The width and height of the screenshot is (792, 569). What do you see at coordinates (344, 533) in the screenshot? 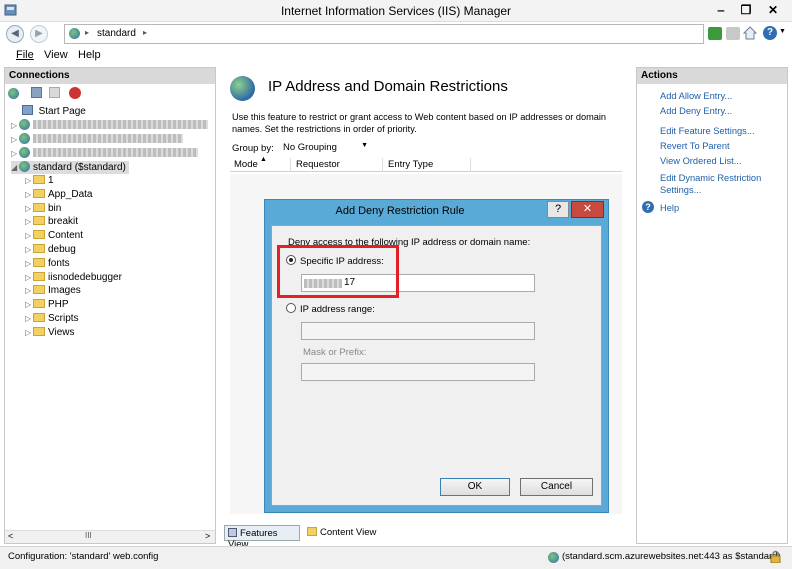
I see `tab-content-view: Content View` at bounding box center [344, 533].